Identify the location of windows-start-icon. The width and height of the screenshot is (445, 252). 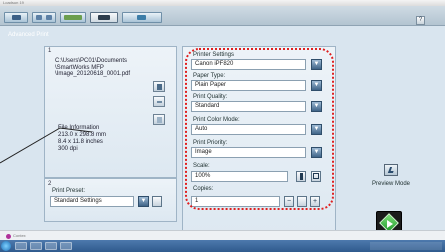
(6, 246).